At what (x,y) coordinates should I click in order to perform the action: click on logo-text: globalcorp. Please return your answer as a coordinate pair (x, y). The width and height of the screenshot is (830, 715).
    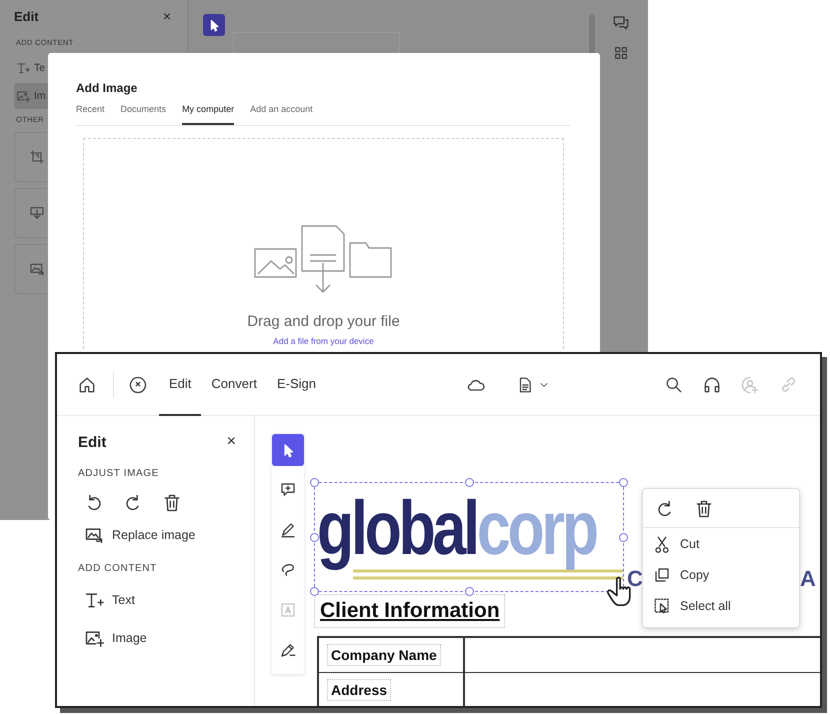
    Looking at the image, I should click on (457, 530).